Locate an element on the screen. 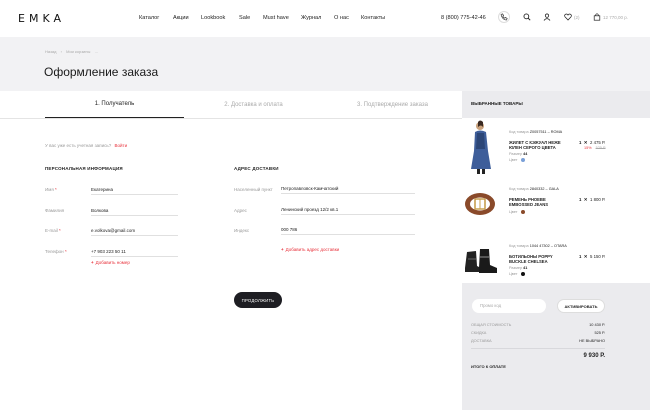 This screenshot has height=410, width=650. title-band is located at coordinates (325, 64).